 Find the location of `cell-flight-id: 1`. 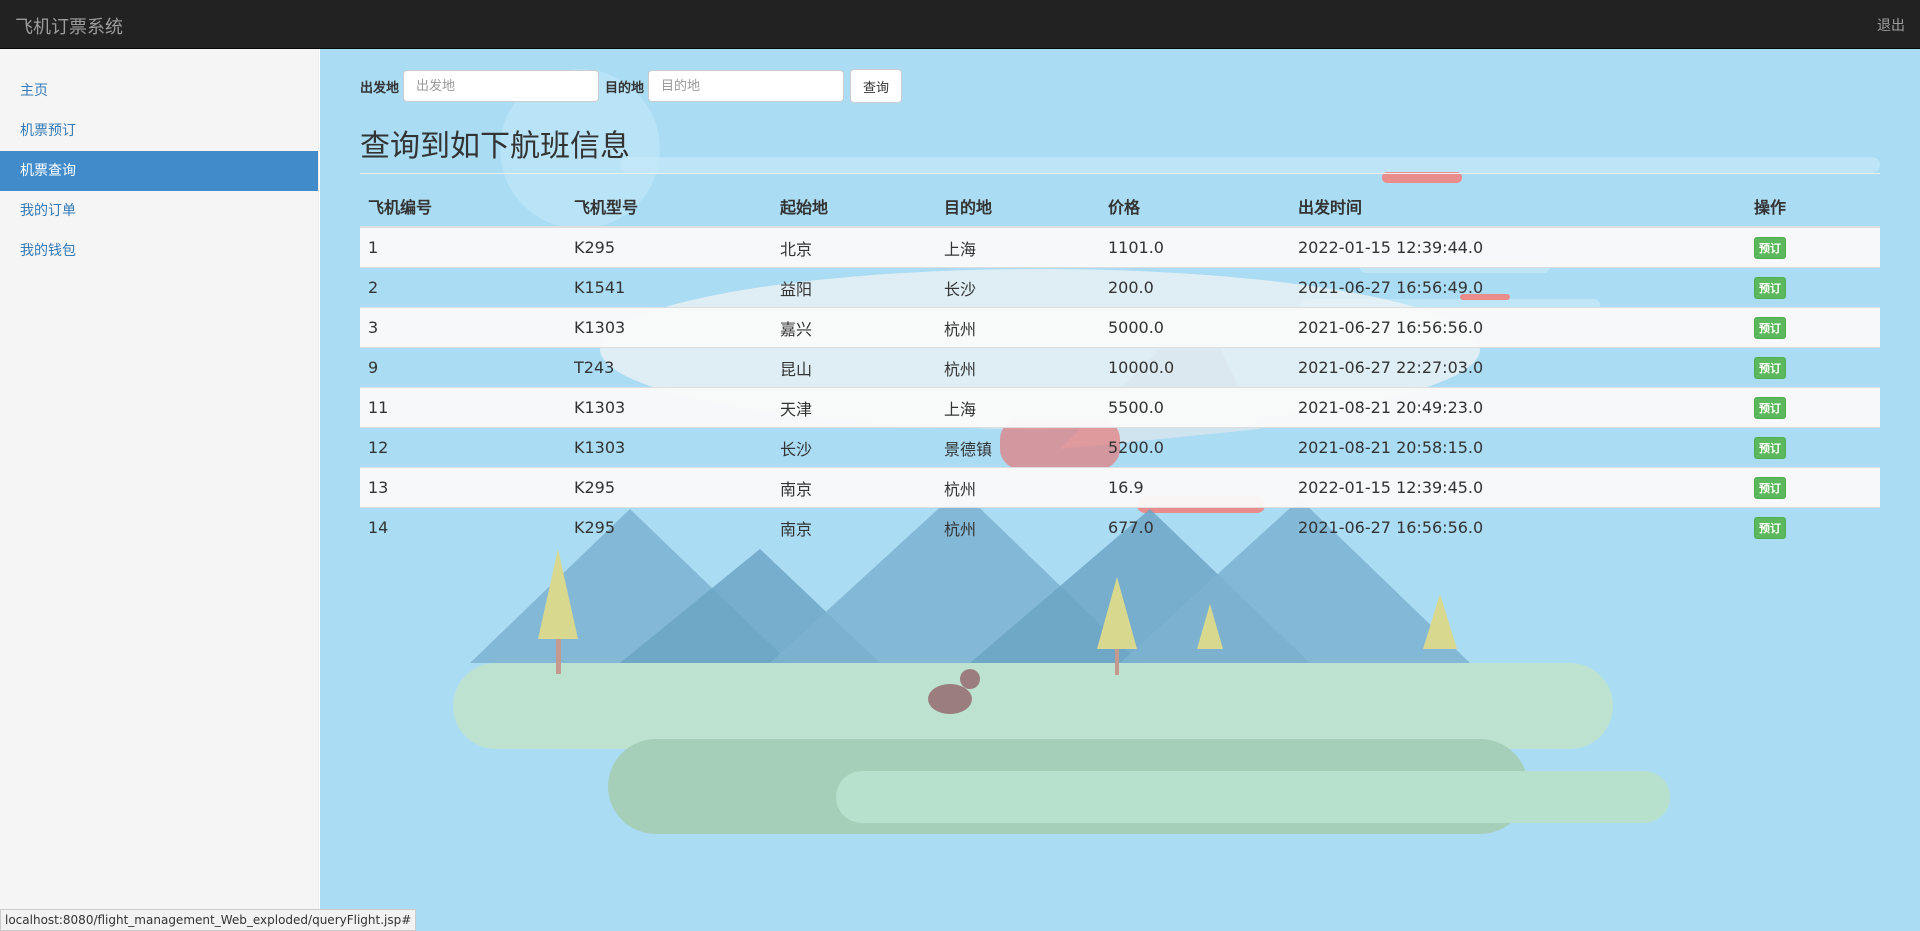

cell-flight-id: 1 is located at coordinates (463, 247).